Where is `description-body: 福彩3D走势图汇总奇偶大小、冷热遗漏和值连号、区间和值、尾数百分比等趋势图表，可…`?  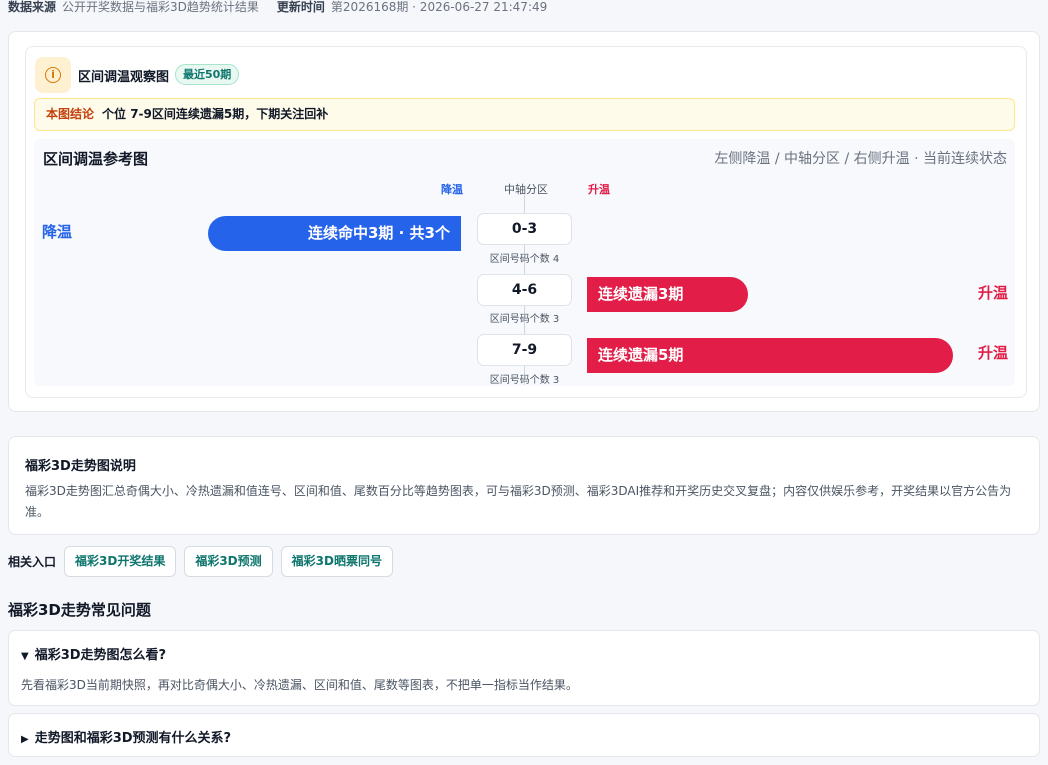
description-body: 福彩3D走势图汇总奇偶大小、冷热遗漏和值连号、区间和值、尾数百分比等趋势图表，可… is located at coordinates (518, 501).